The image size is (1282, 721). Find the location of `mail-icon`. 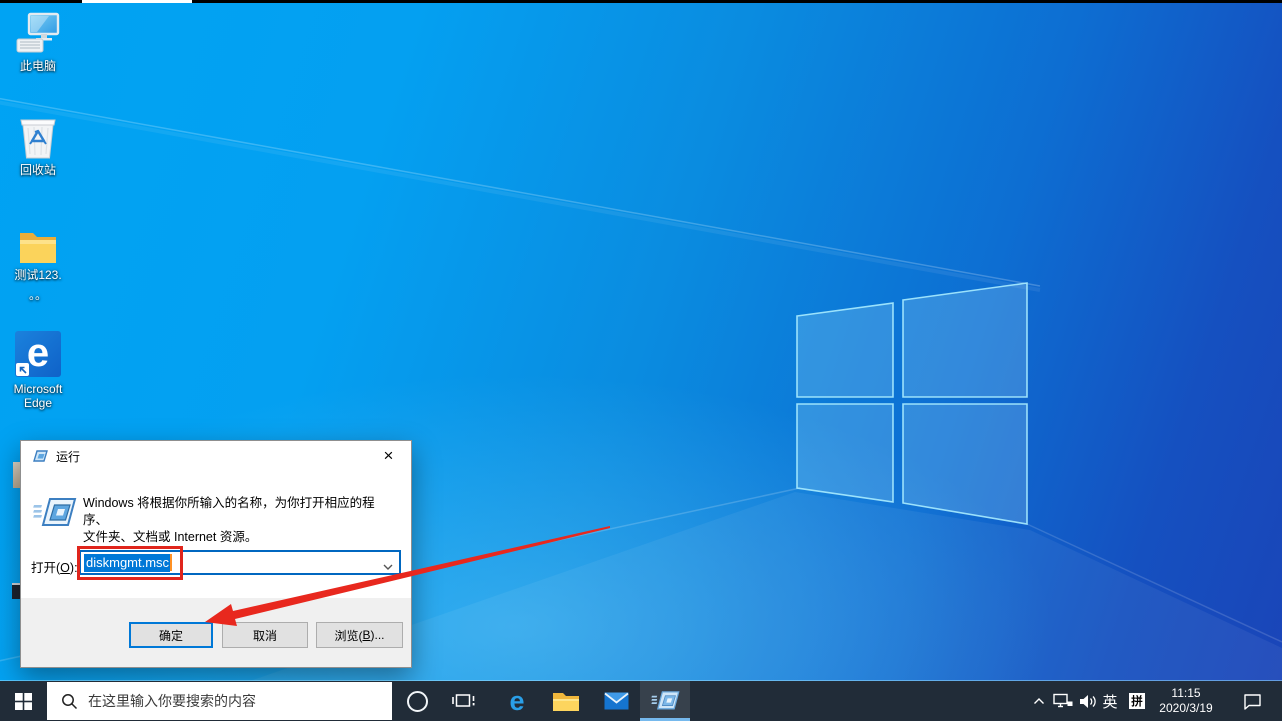

mail-icon is located at coordinates (616, 701).